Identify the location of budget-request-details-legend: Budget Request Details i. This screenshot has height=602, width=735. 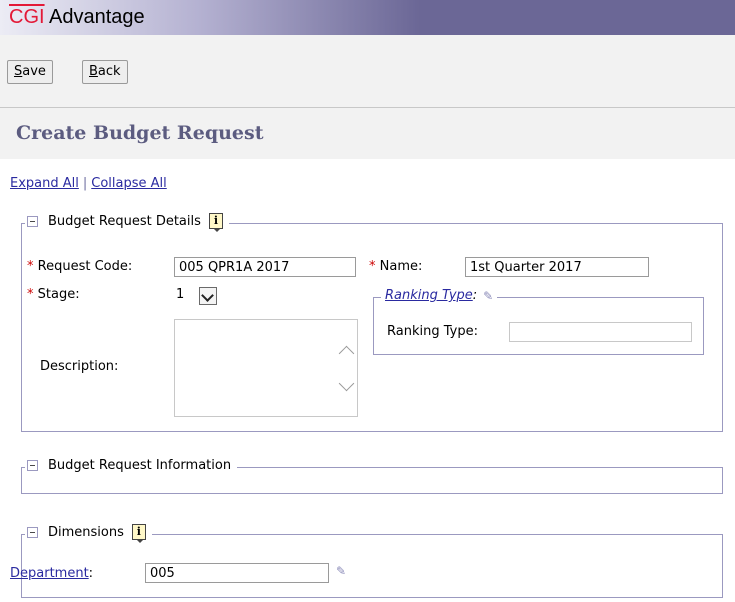
(127, 222).